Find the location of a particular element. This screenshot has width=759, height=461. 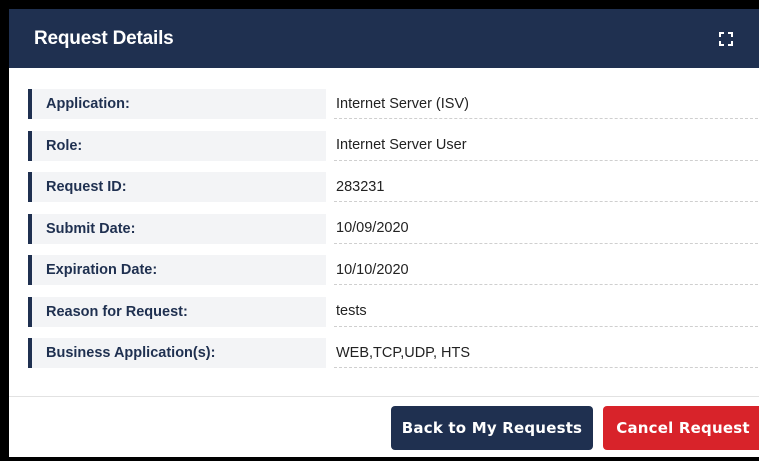

detail-row-expiration-date: Expiration Date: 10/10/2020 is located at coordinates (384, 276).